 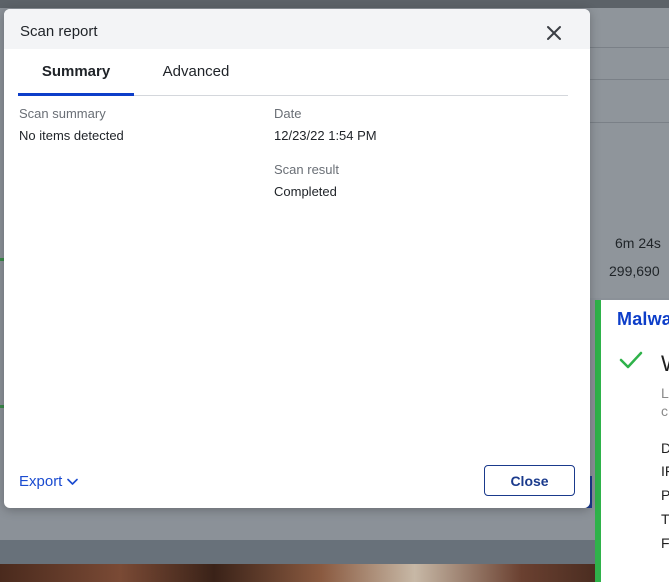 I want to click on export-dropdown: Export, so click(x=49, y=481).